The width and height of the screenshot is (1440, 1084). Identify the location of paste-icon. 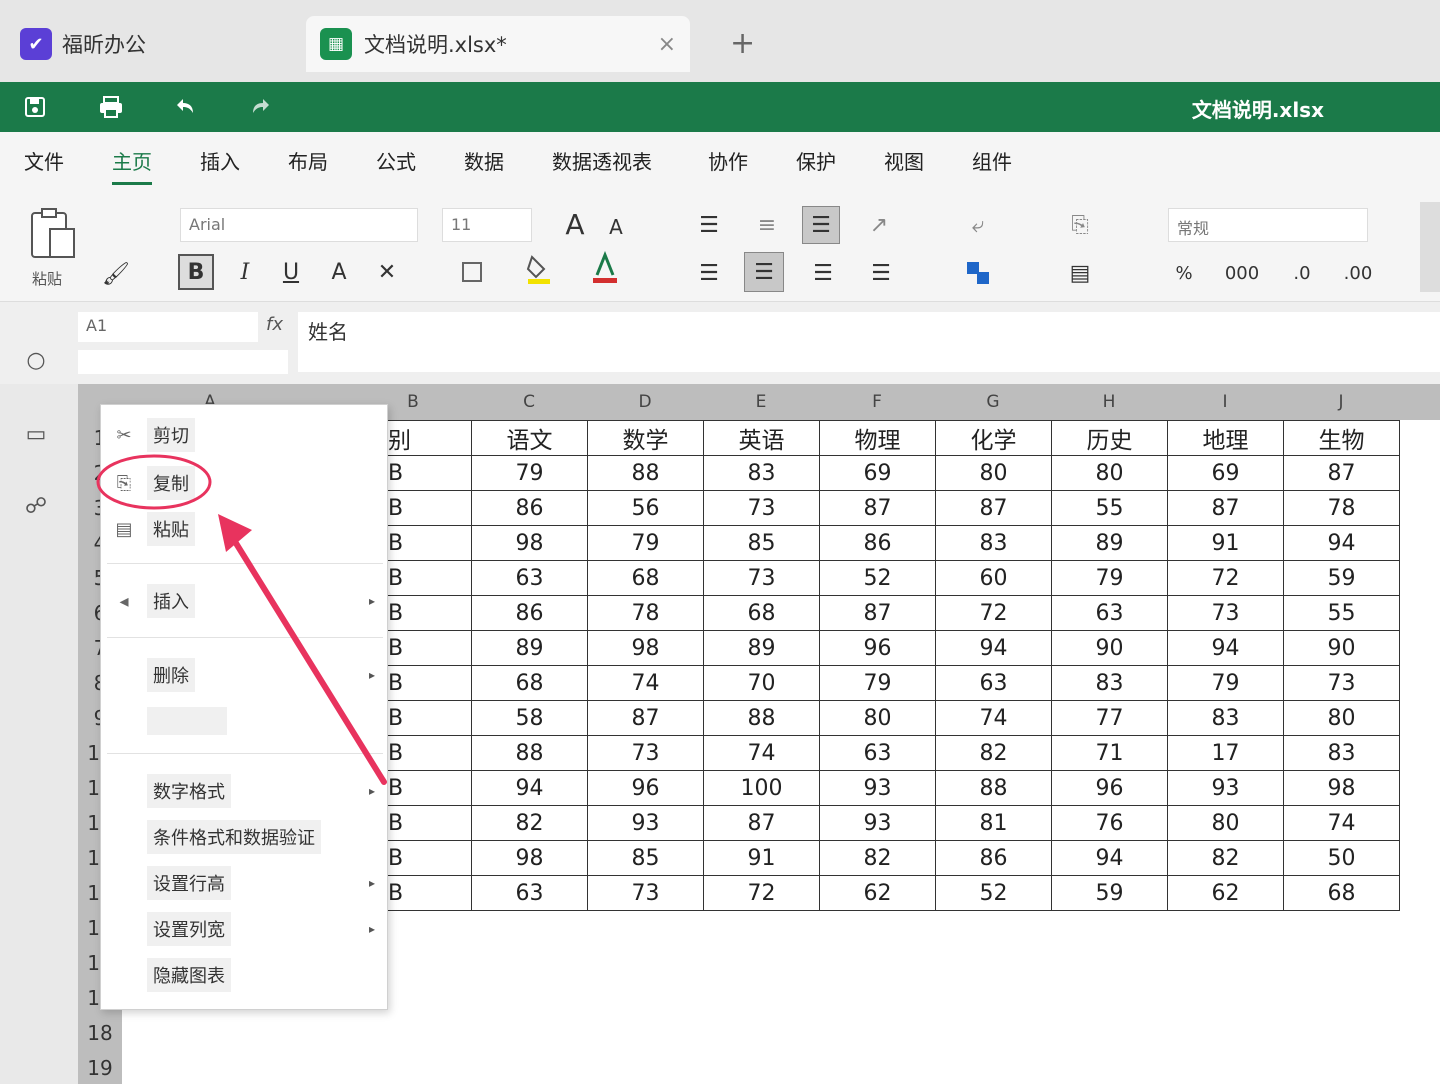
(53, 234).